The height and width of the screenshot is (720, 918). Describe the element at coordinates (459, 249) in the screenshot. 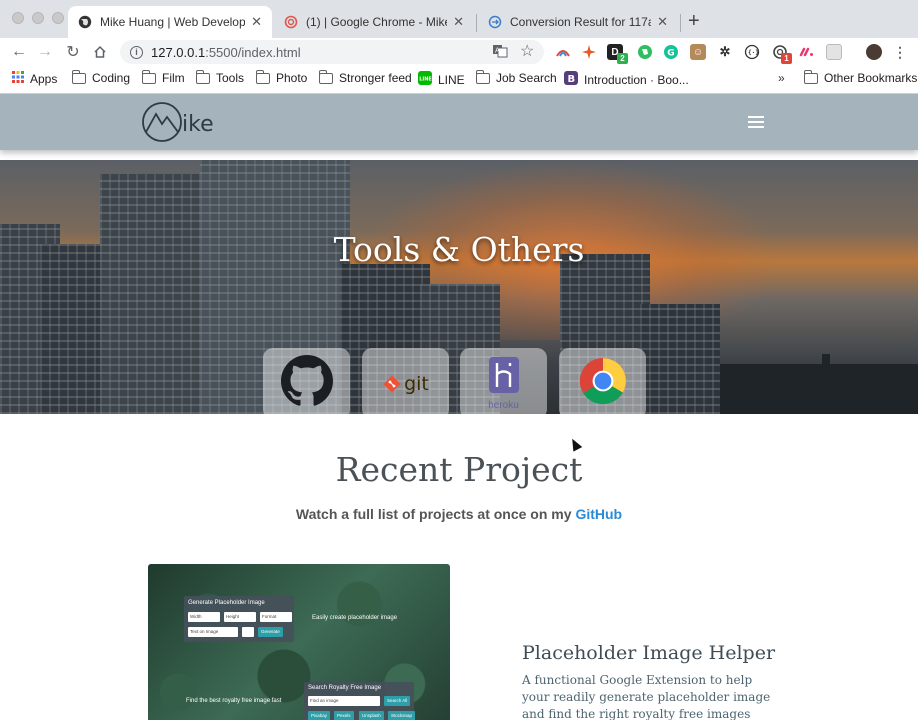

I see `hero-title: Tools & Others` at that location.